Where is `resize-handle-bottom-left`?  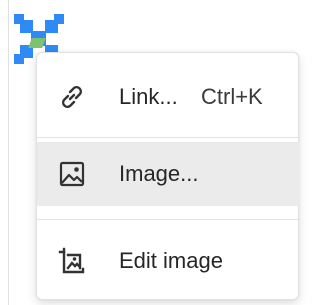
resize-handle-bottom-left is located at coordinates (19, 59).